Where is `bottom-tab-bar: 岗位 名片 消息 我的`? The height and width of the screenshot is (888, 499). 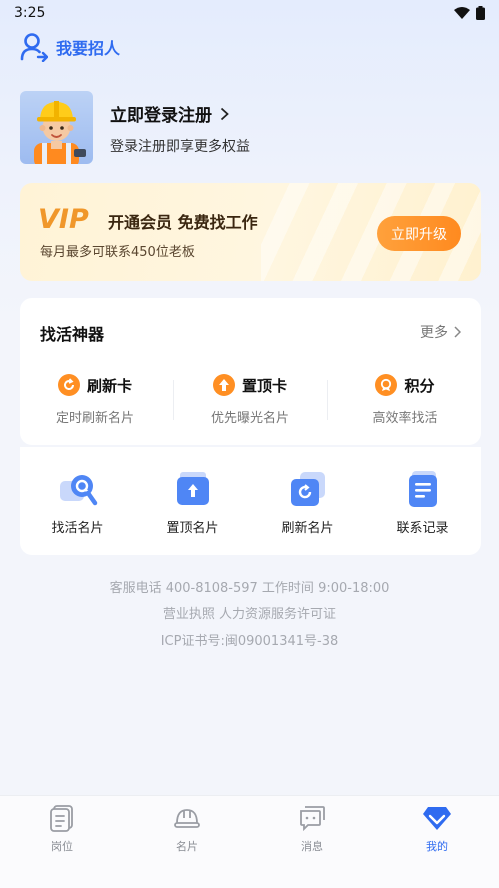 bottom-tab-bar: 岗位 名片 消息 我的 is located at coordinates (249, 841).